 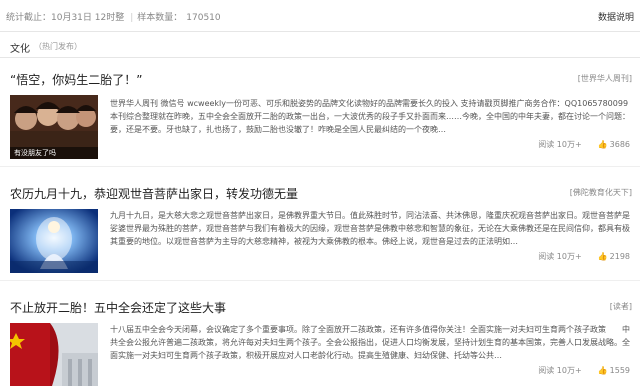 What do you see at coordinates (619, 144) in the screenshot?
I see `like-count: 3686` at bounding box center [619, 144].